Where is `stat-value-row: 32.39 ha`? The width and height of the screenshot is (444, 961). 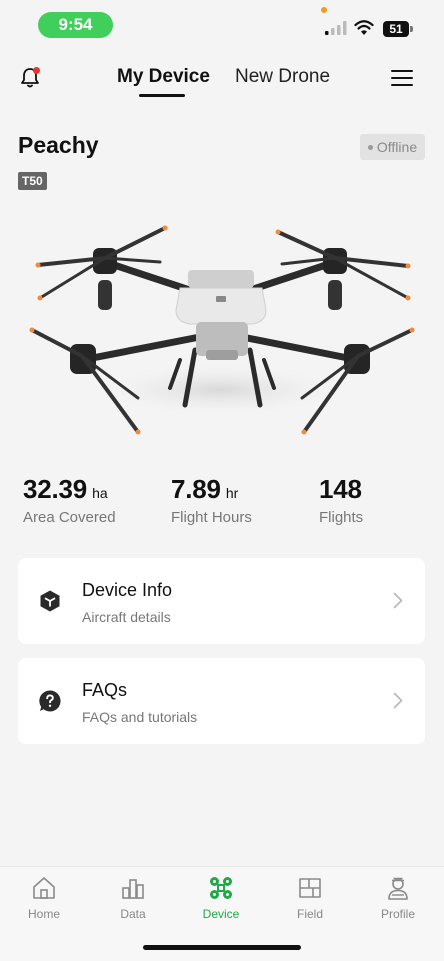
stat-value-row: 32.39 ha is located at coordinates (69, 489).